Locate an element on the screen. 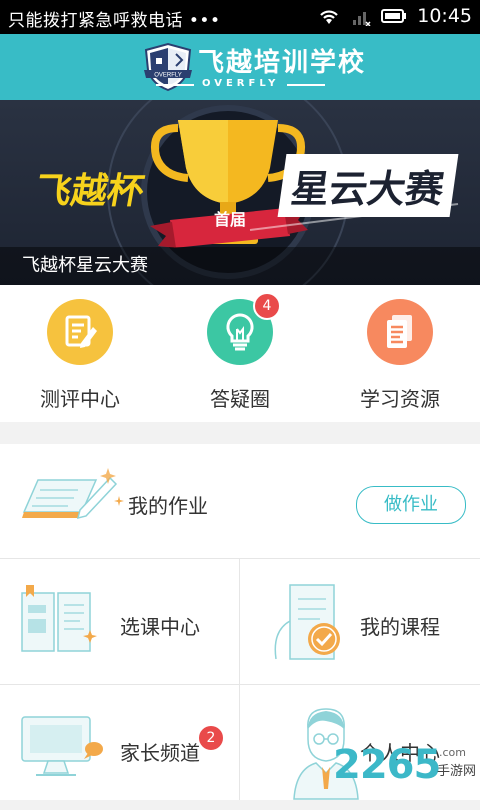 The height and width of the screenshot is (810, 480). monitor-chat-icon is located at coordinates (62, 746).